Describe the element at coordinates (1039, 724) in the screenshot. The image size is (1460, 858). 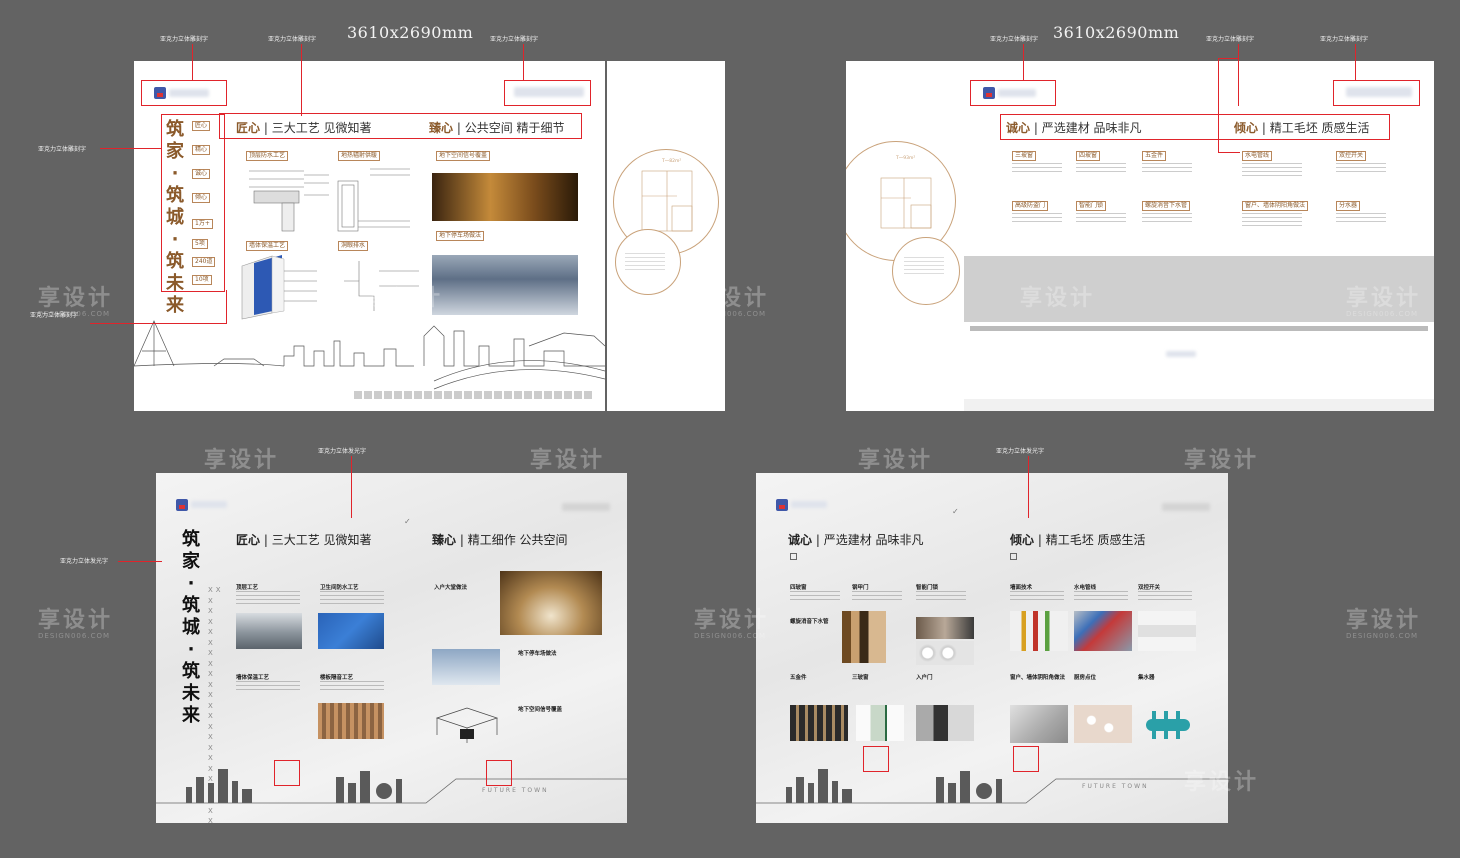
I see `corner-photo` at that location.